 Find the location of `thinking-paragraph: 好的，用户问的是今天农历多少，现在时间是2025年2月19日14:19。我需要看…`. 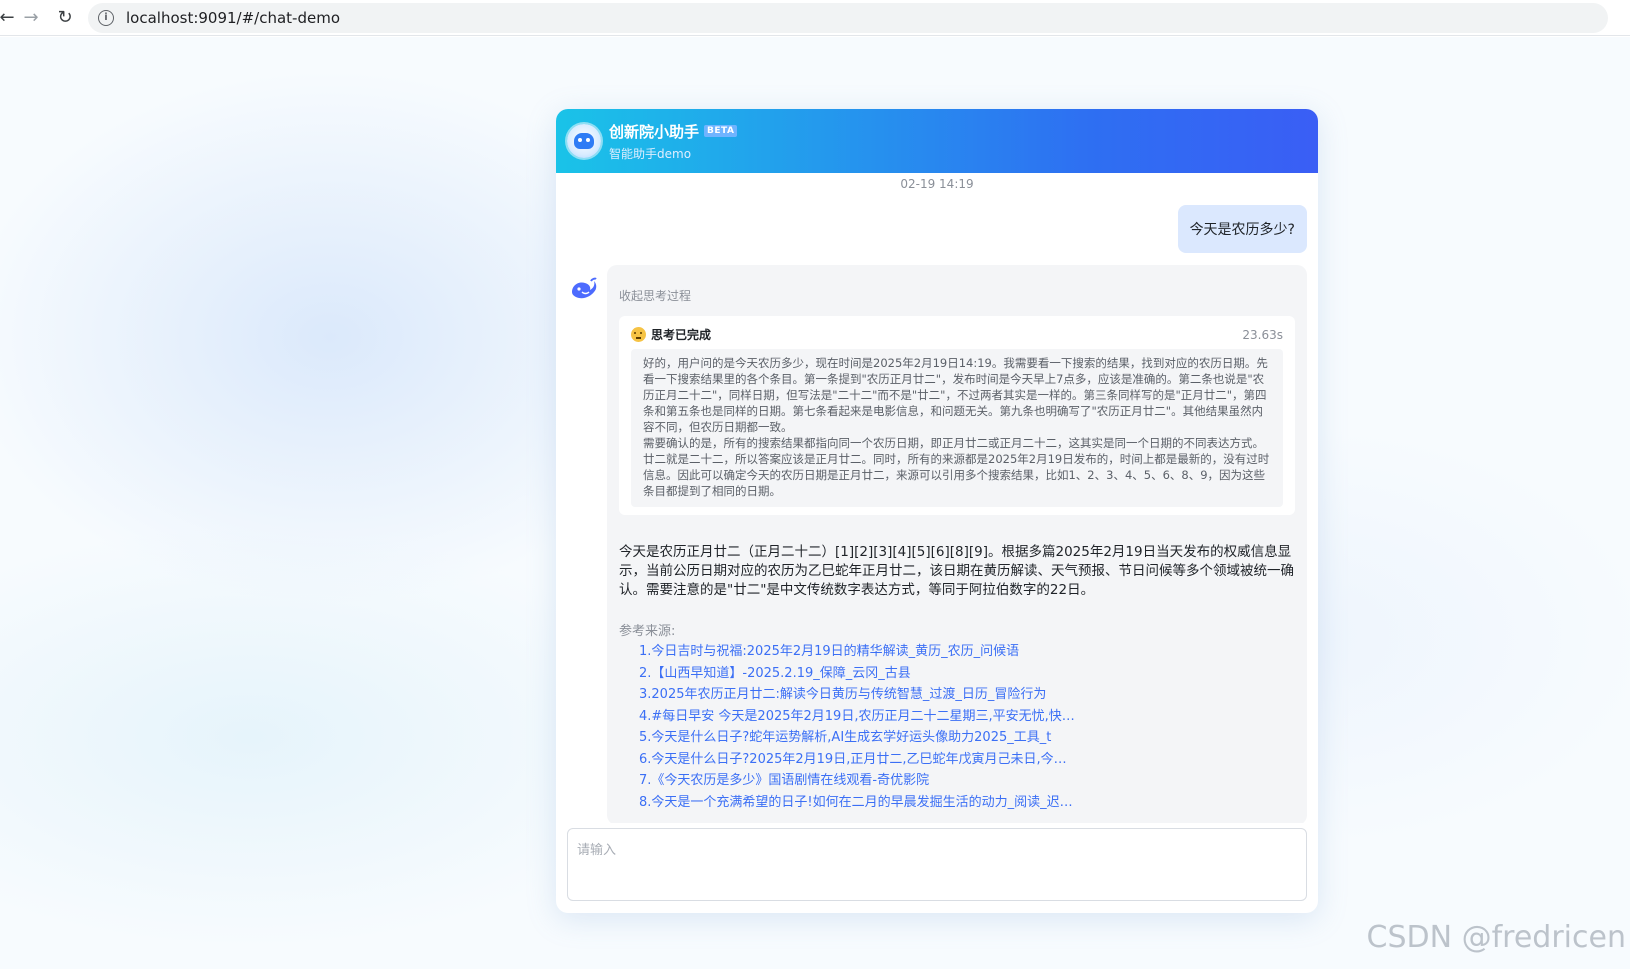

thinking-paragraph: 好的，用户问的是今天农历多少，现在时间是2025年2月19日14:19。我需要看… is located at coordinates (955, 395).